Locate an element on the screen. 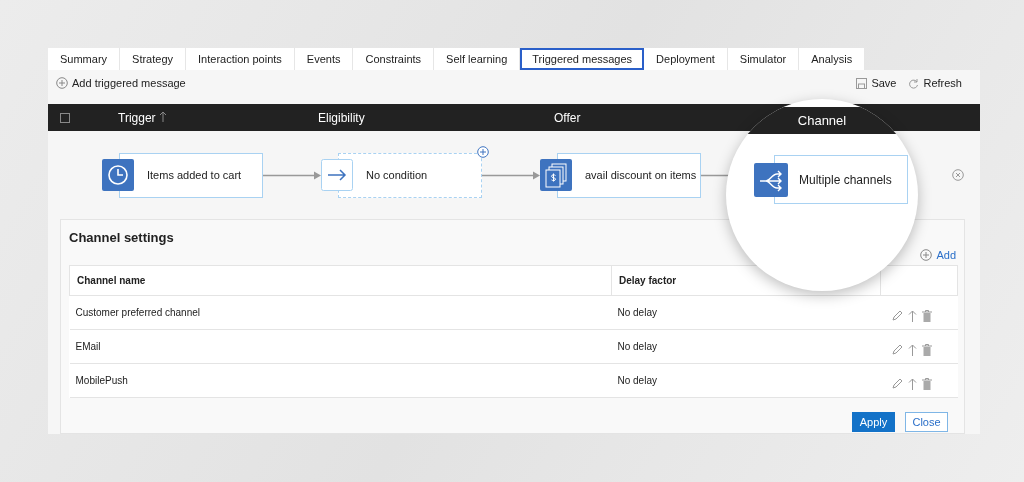 This screenshot has height=482, width=1024. documents-dollar-icon is located at coordinates (556, 175).